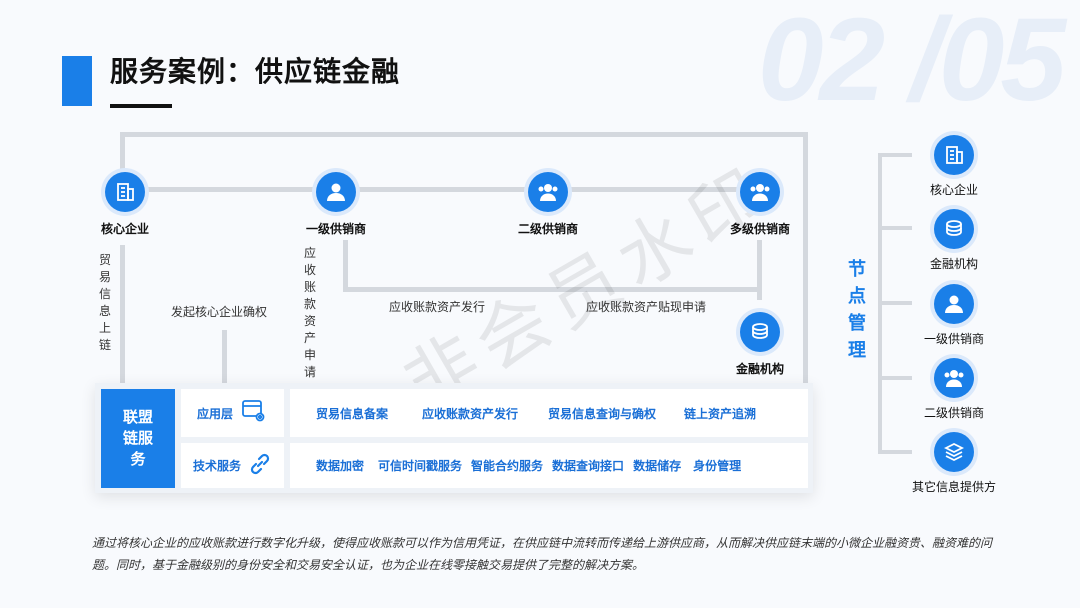  Describe the element at coordinates (717, 466) in the screenshot. I see `tech-item: 身份管理` at that location.